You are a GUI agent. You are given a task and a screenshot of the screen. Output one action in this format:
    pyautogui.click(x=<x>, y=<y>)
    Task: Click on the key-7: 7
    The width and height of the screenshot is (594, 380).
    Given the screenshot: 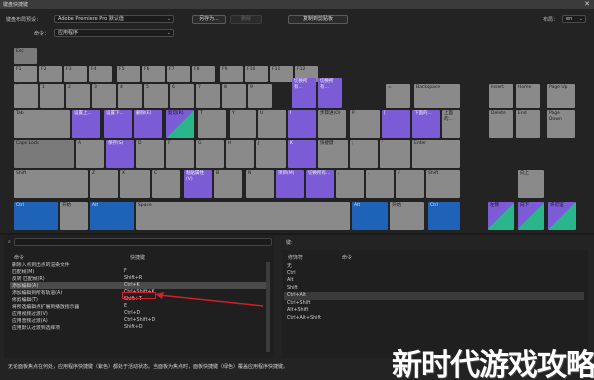 What is the action you would take?
    pyautogui.click(x=208, y=96)
    